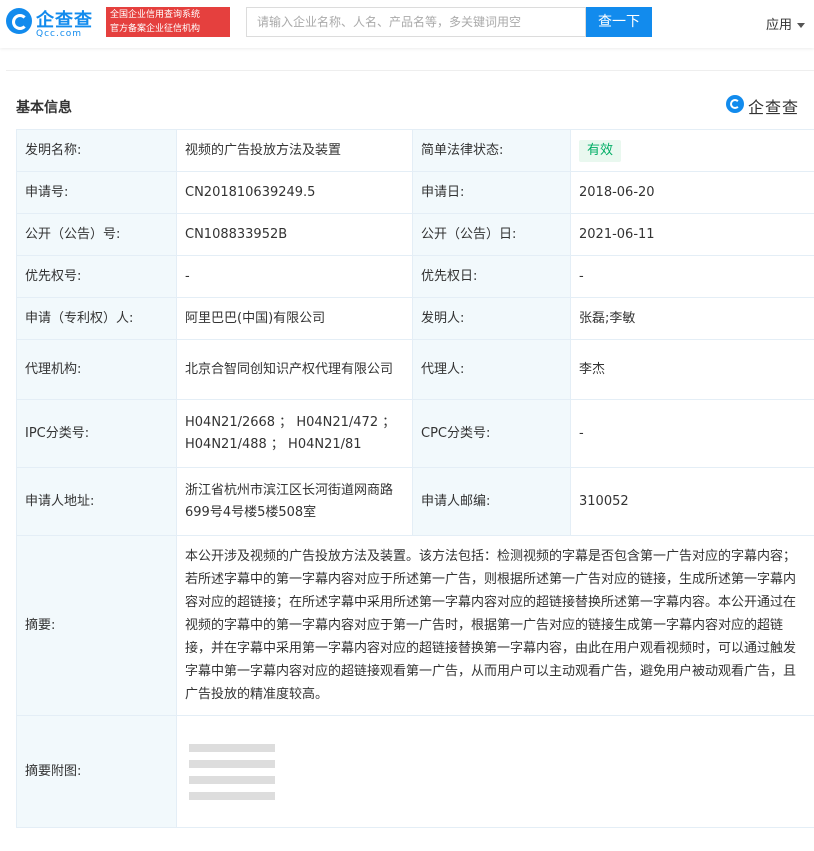 The image size is (814, 851). I want to click on priority-date-label: 优先权日:, so click(492, 277).